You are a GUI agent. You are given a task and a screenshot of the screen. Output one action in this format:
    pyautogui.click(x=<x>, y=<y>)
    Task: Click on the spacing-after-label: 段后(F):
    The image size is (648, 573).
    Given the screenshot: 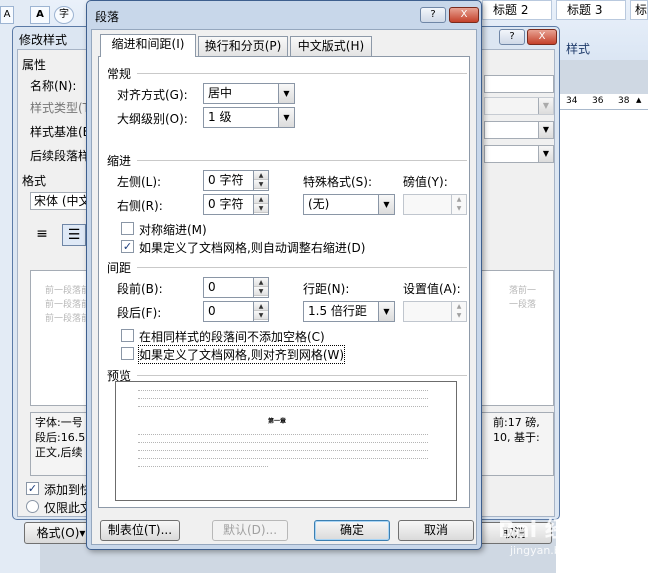 What is the action you would take?
    pyautogui.click(x=139, y=313)
    